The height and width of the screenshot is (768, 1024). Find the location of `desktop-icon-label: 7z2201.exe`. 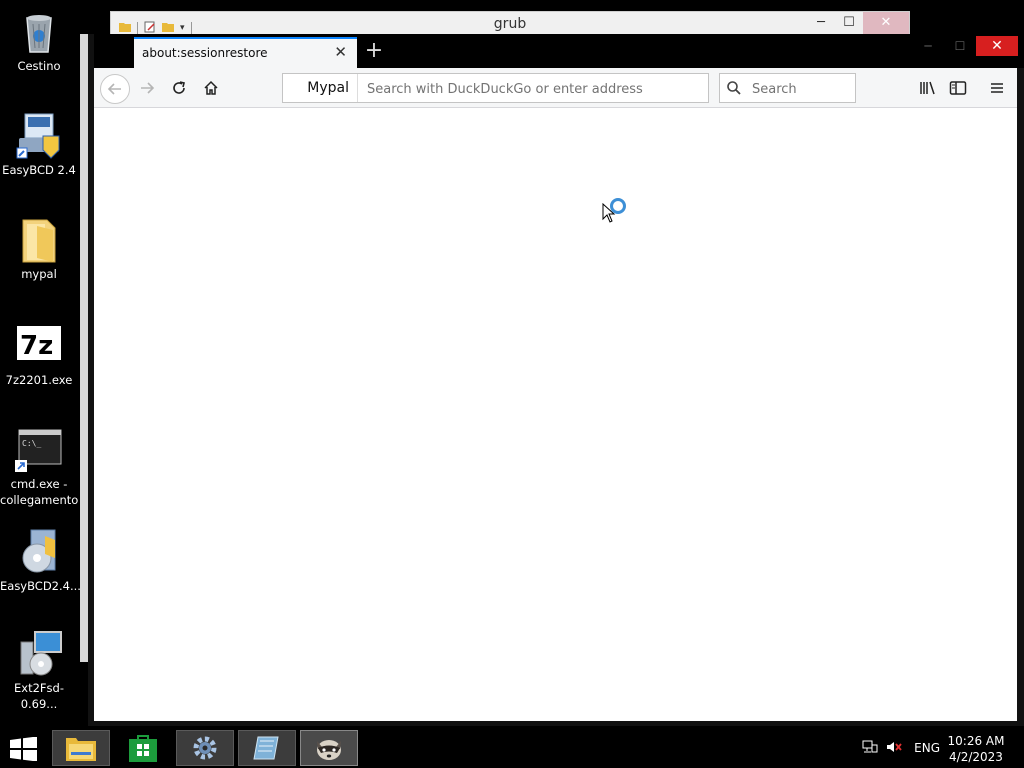

desktop-icon-label: 7z2201.exe is located at coordinates (39, 380).